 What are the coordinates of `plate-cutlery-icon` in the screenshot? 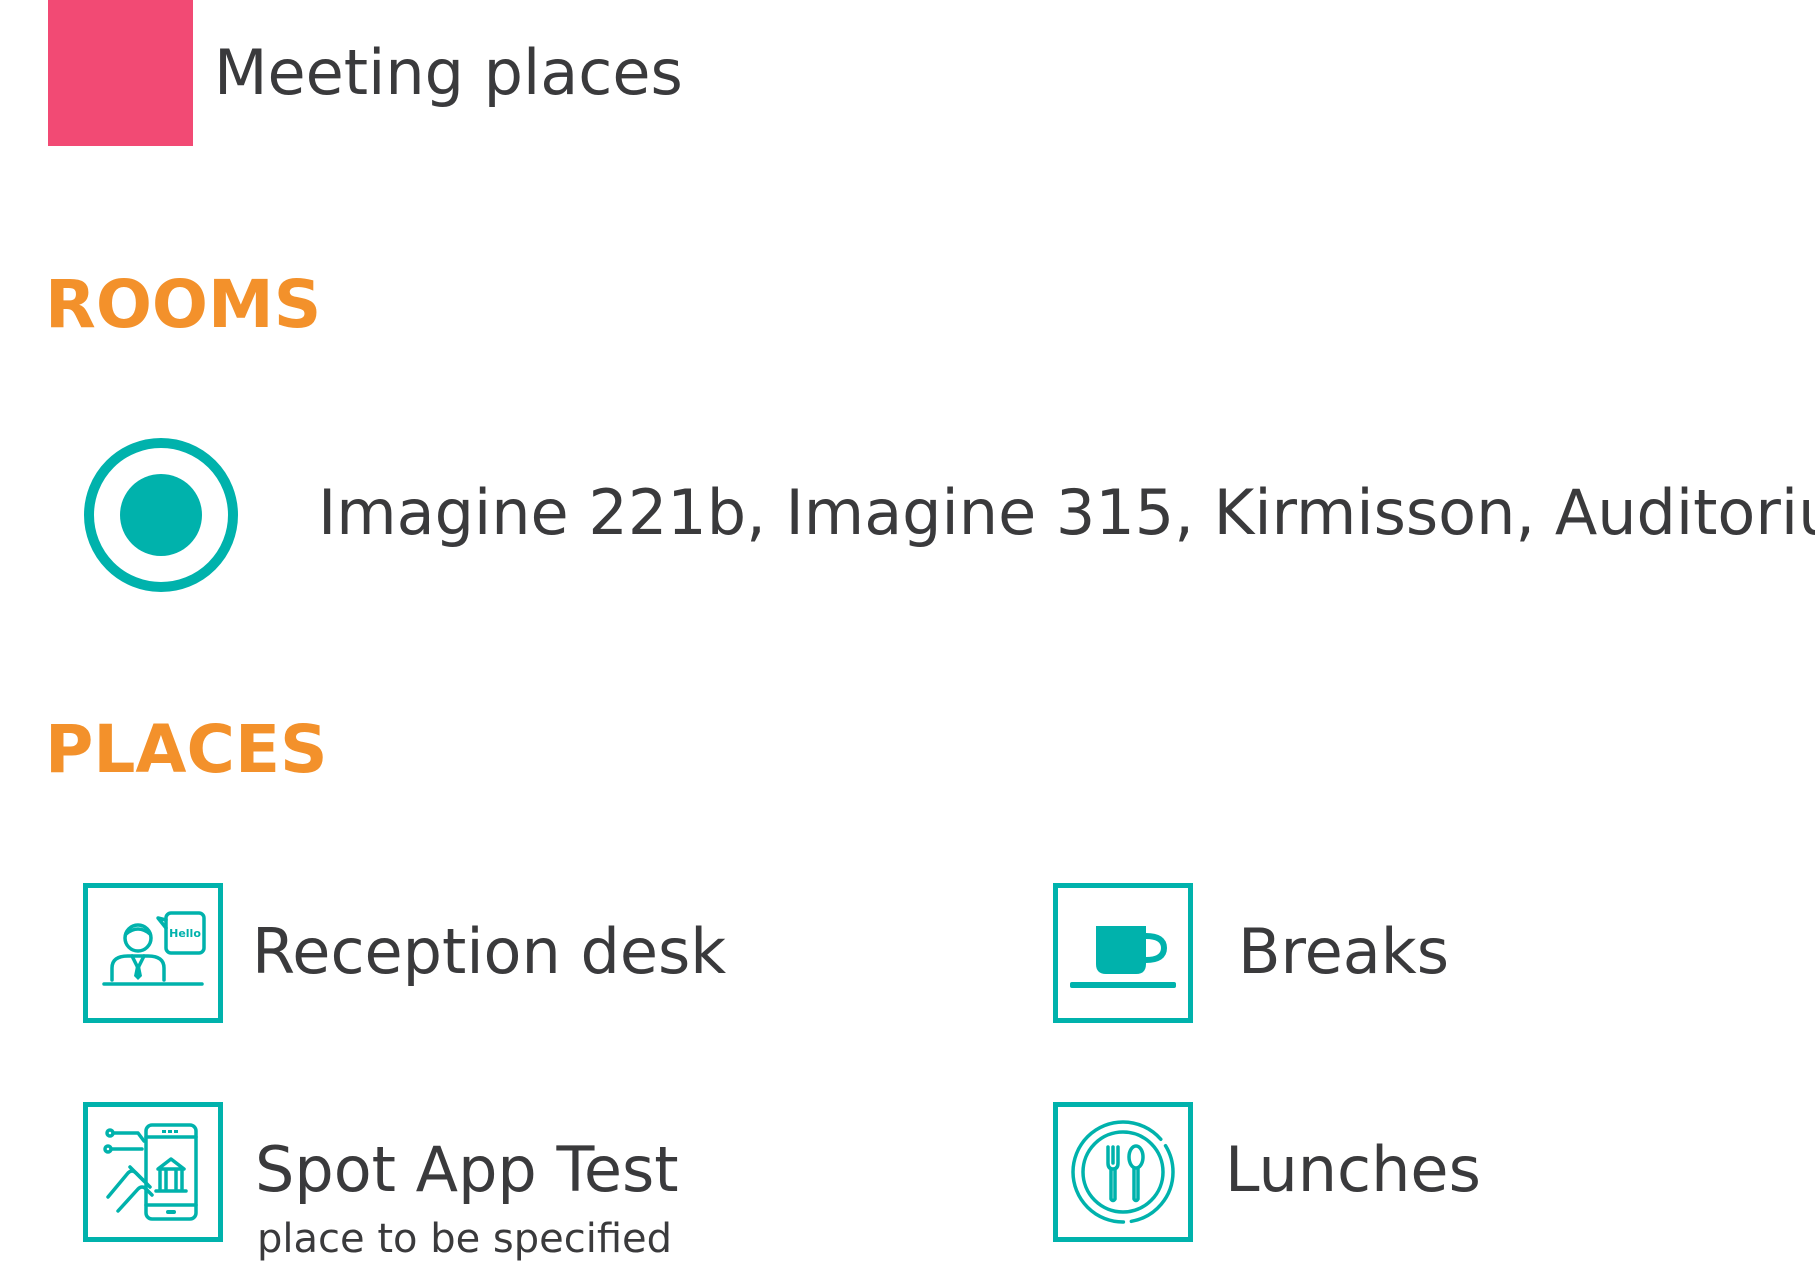 It's located at (1123, 1172).